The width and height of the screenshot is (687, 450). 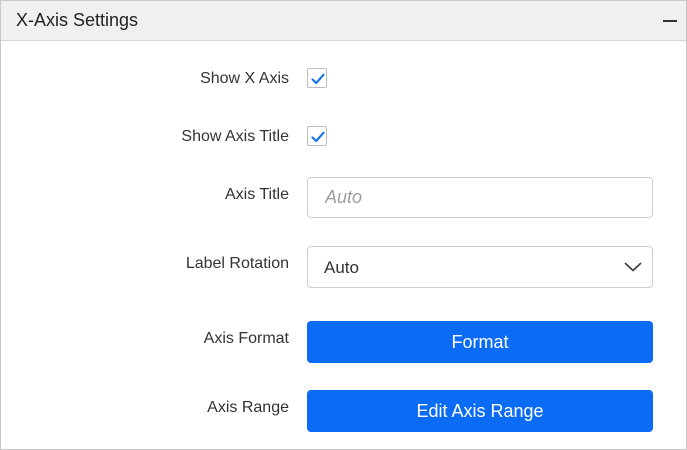 What do you see at coordinates (343, 21) in the screenshot?
I see `panel-header: X-Axis Settings` at bounding box center [343, 21].